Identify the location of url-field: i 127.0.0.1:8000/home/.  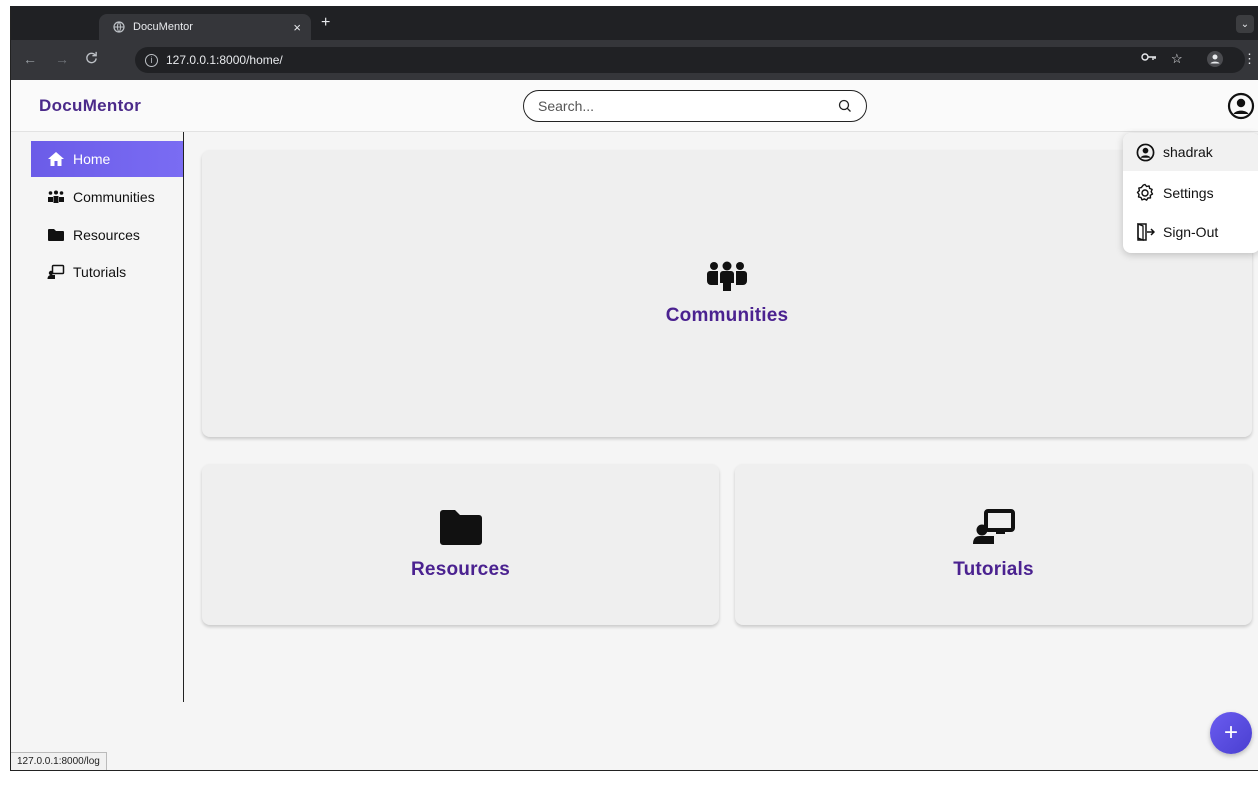
(690, 60).